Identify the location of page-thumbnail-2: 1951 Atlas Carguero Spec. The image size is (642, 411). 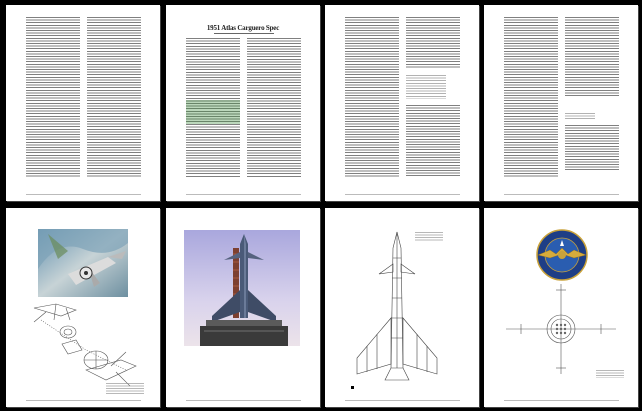
(243, 103).